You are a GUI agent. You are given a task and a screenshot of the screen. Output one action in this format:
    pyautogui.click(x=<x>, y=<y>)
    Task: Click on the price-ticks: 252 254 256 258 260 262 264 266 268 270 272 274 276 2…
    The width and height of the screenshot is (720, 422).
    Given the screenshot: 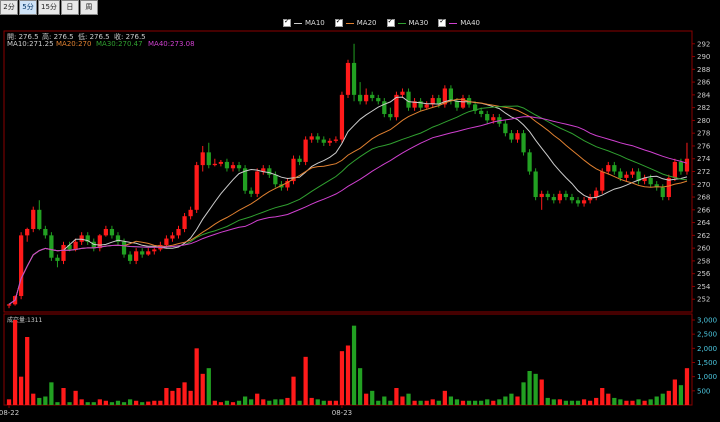 What is the action you would take?
    pyautogui.click(x=701, y=172)
    